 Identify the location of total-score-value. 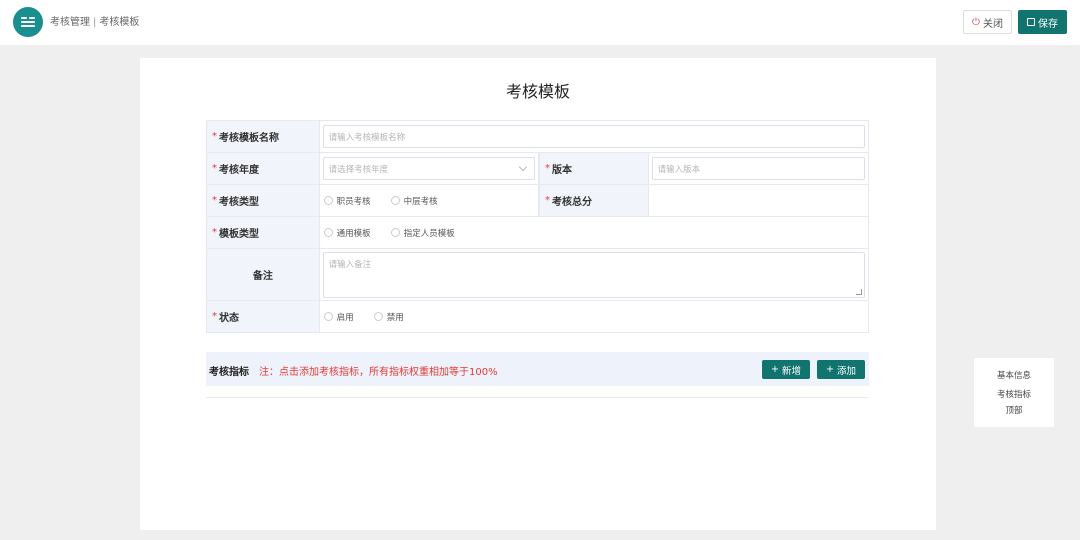
(758, 200).